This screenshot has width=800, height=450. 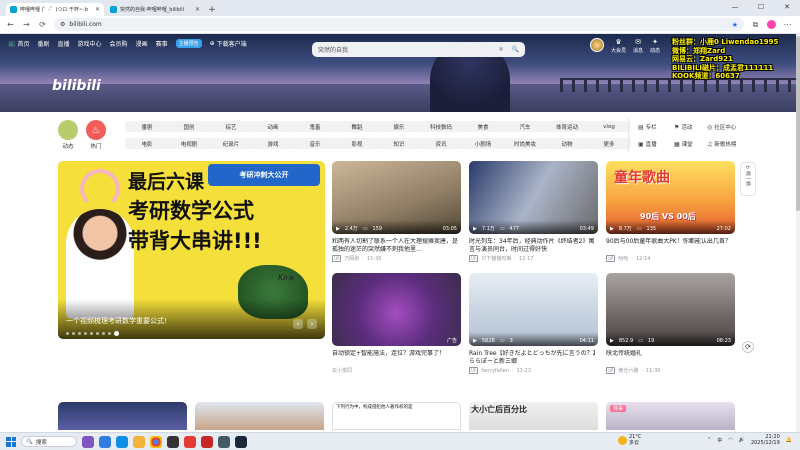 I want to click on video-thumbnail: ▶ 2.4万 ▭ 159 03:05, so click(x=396, y=197).